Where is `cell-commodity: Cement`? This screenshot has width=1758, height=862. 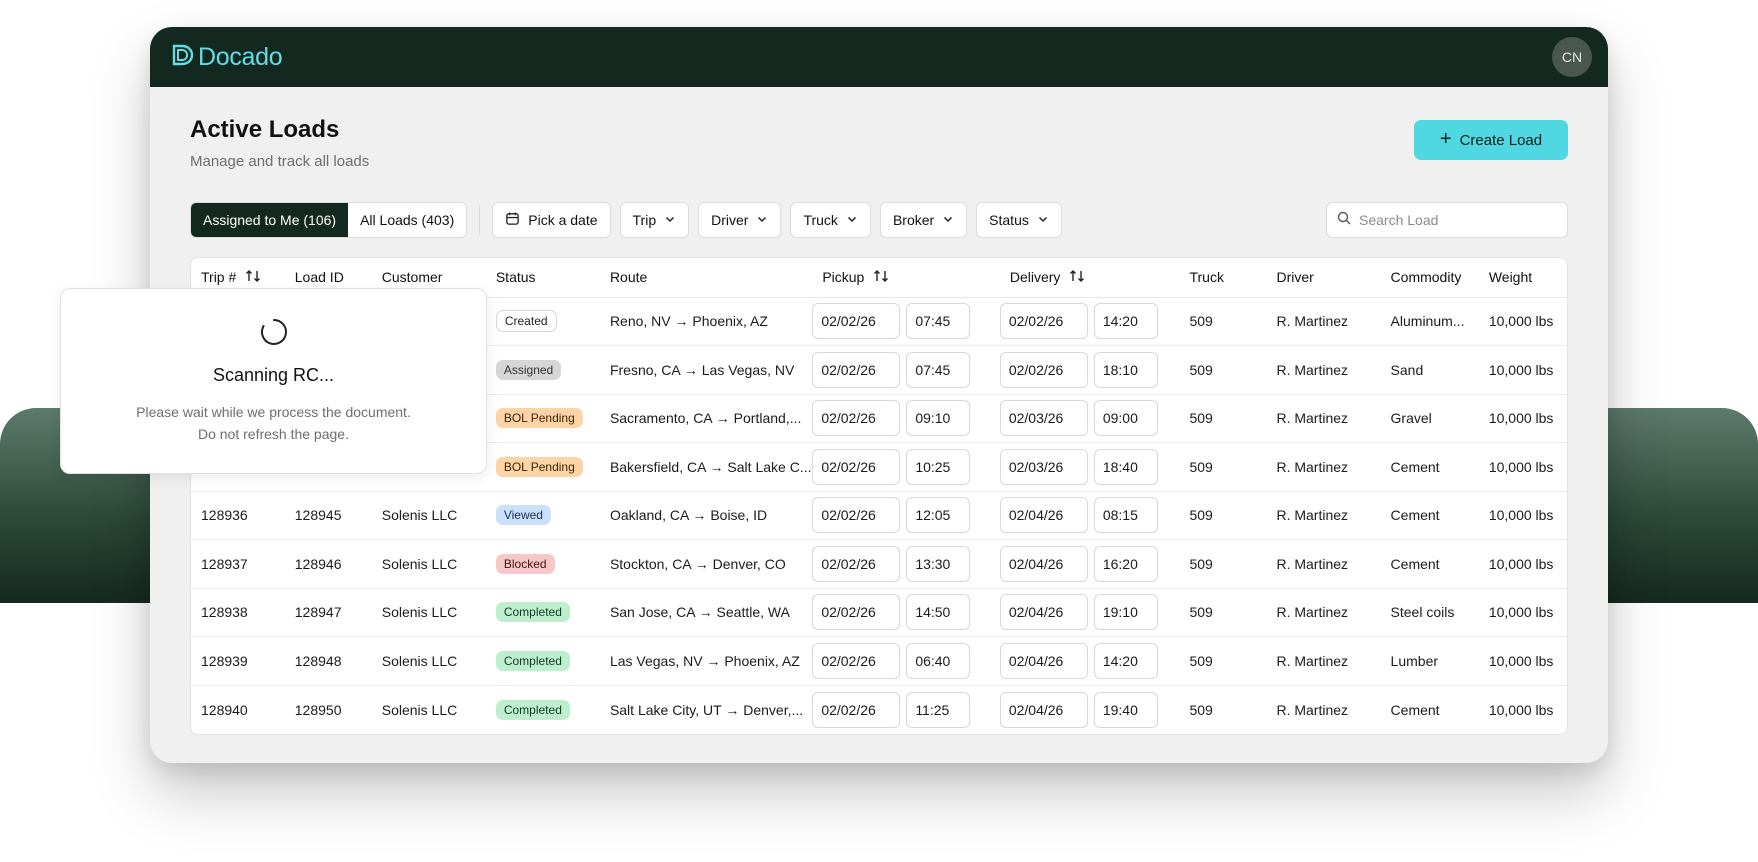
cell-commodity: Cement is located at coordinates (1429, 467).